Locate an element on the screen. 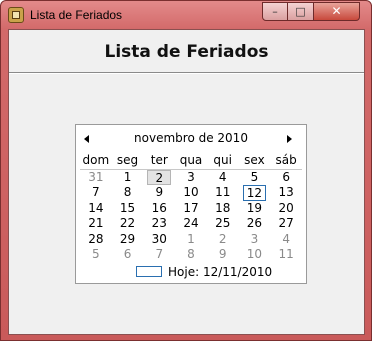  maximize-button: □ is located at coordinates (301, 11).